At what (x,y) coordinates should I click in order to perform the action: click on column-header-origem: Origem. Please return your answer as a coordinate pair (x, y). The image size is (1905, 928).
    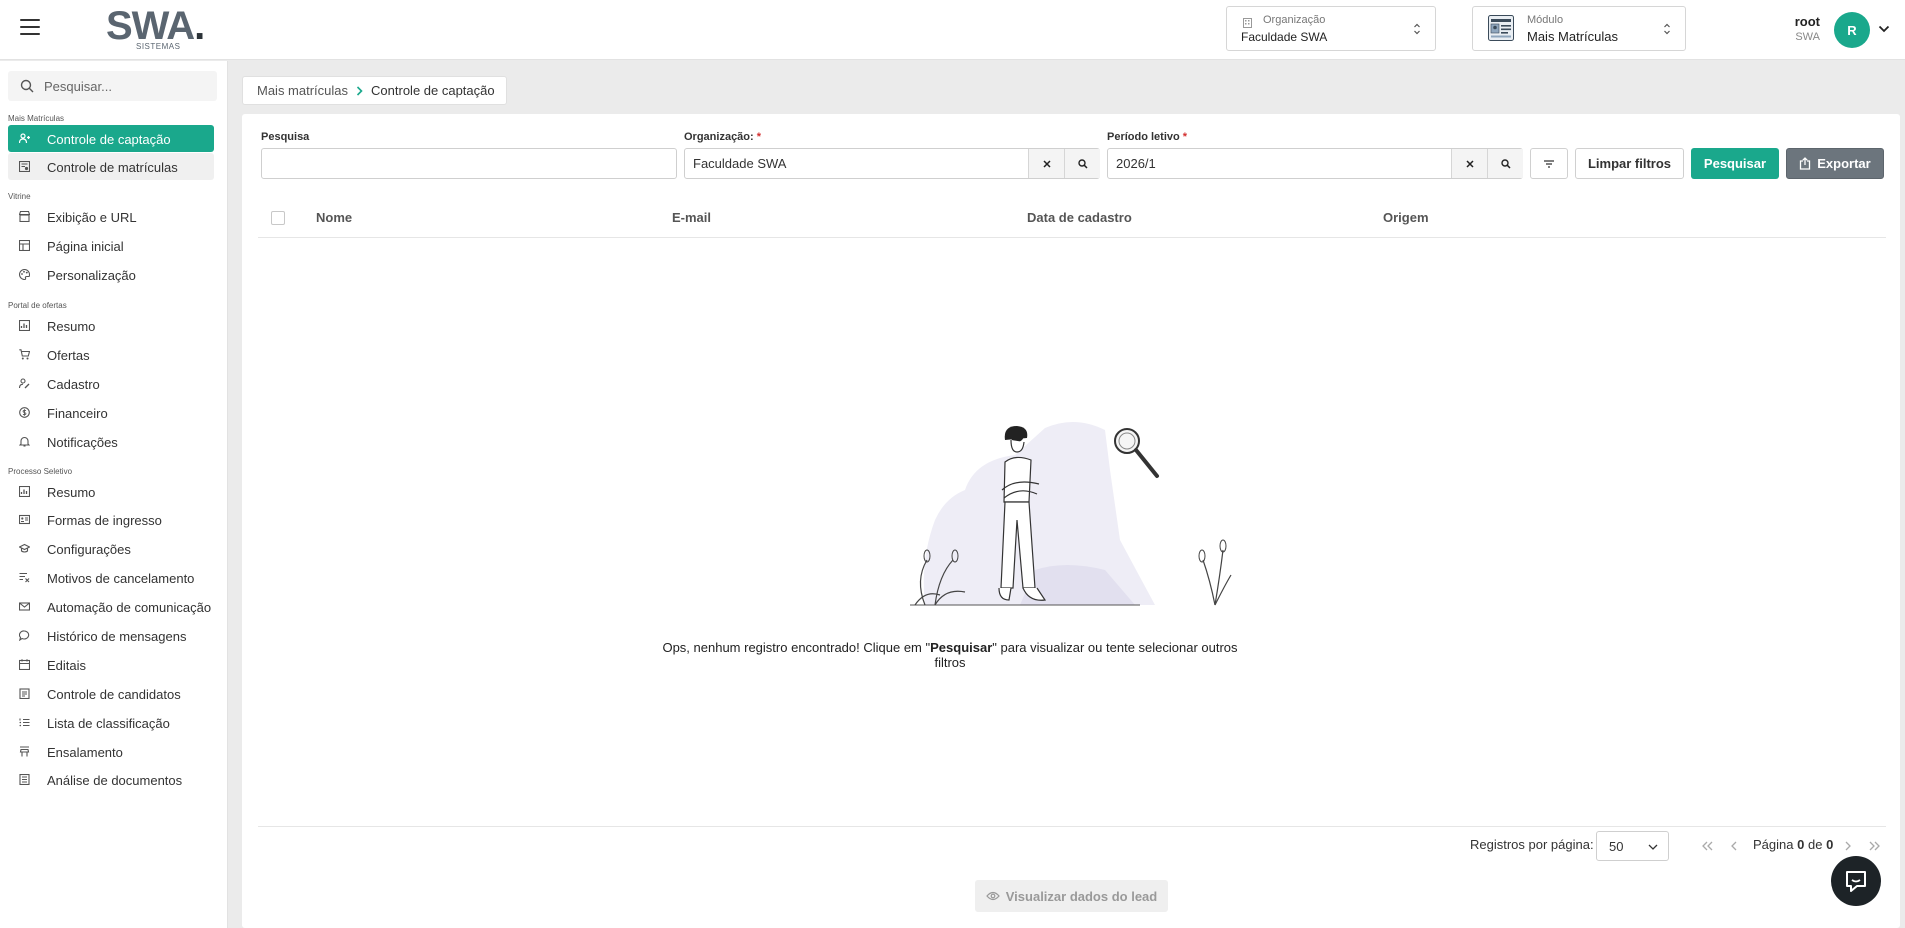
    Looking at the image, I should click on (1406, 217).